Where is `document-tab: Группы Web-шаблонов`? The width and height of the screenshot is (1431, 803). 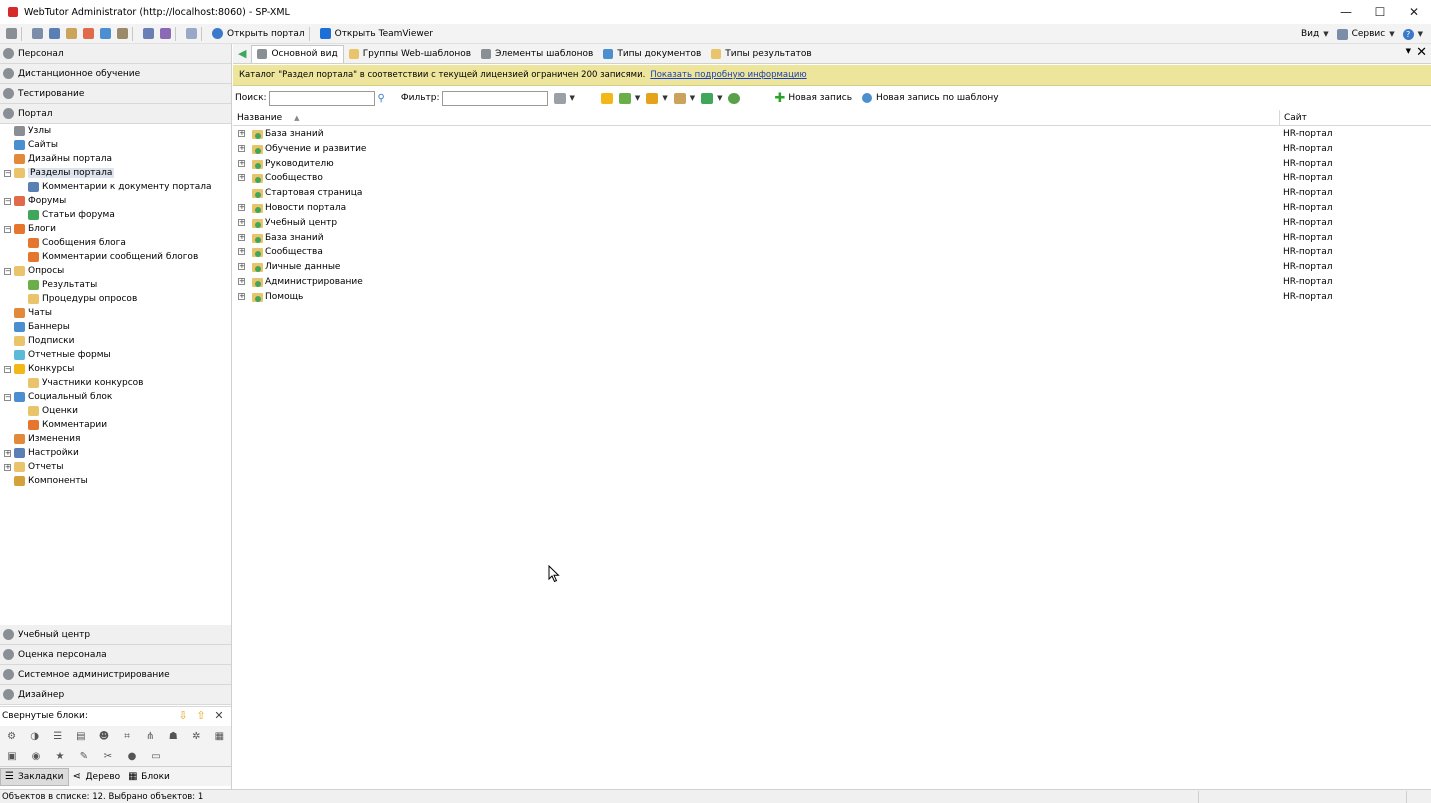
document-tab: Группы Web-шаблонов is located at coordinates (410, 54).